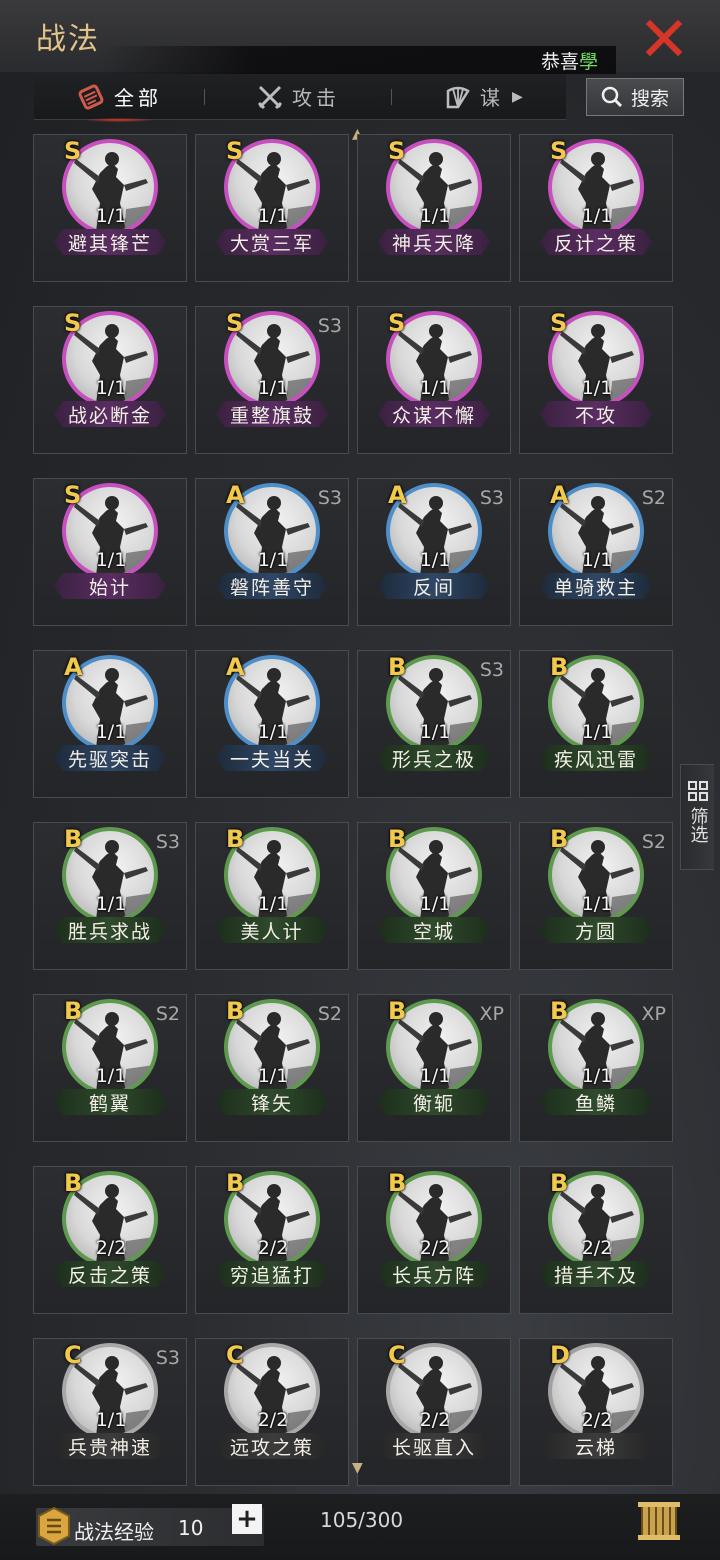  Describe the element at coordinates (272, 1412) in the screenshot. I see `tactic-card: C 2/2 远攻之策` at that location.